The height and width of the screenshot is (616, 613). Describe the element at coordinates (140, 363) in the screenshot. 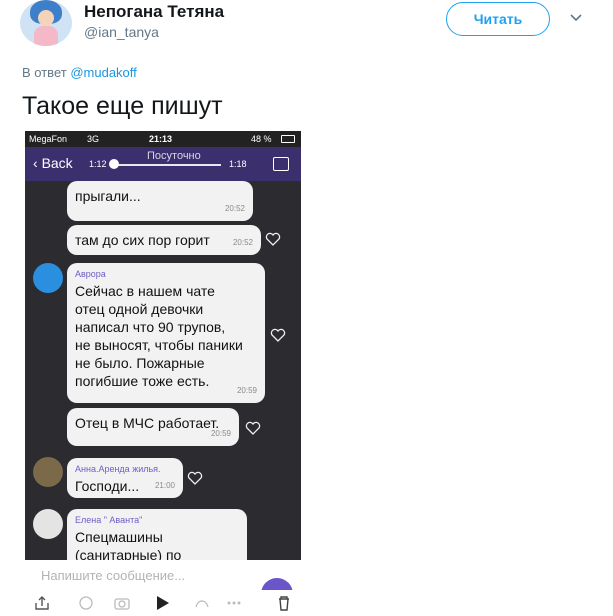

I see `message-line: не было. Пожарные` at that location.